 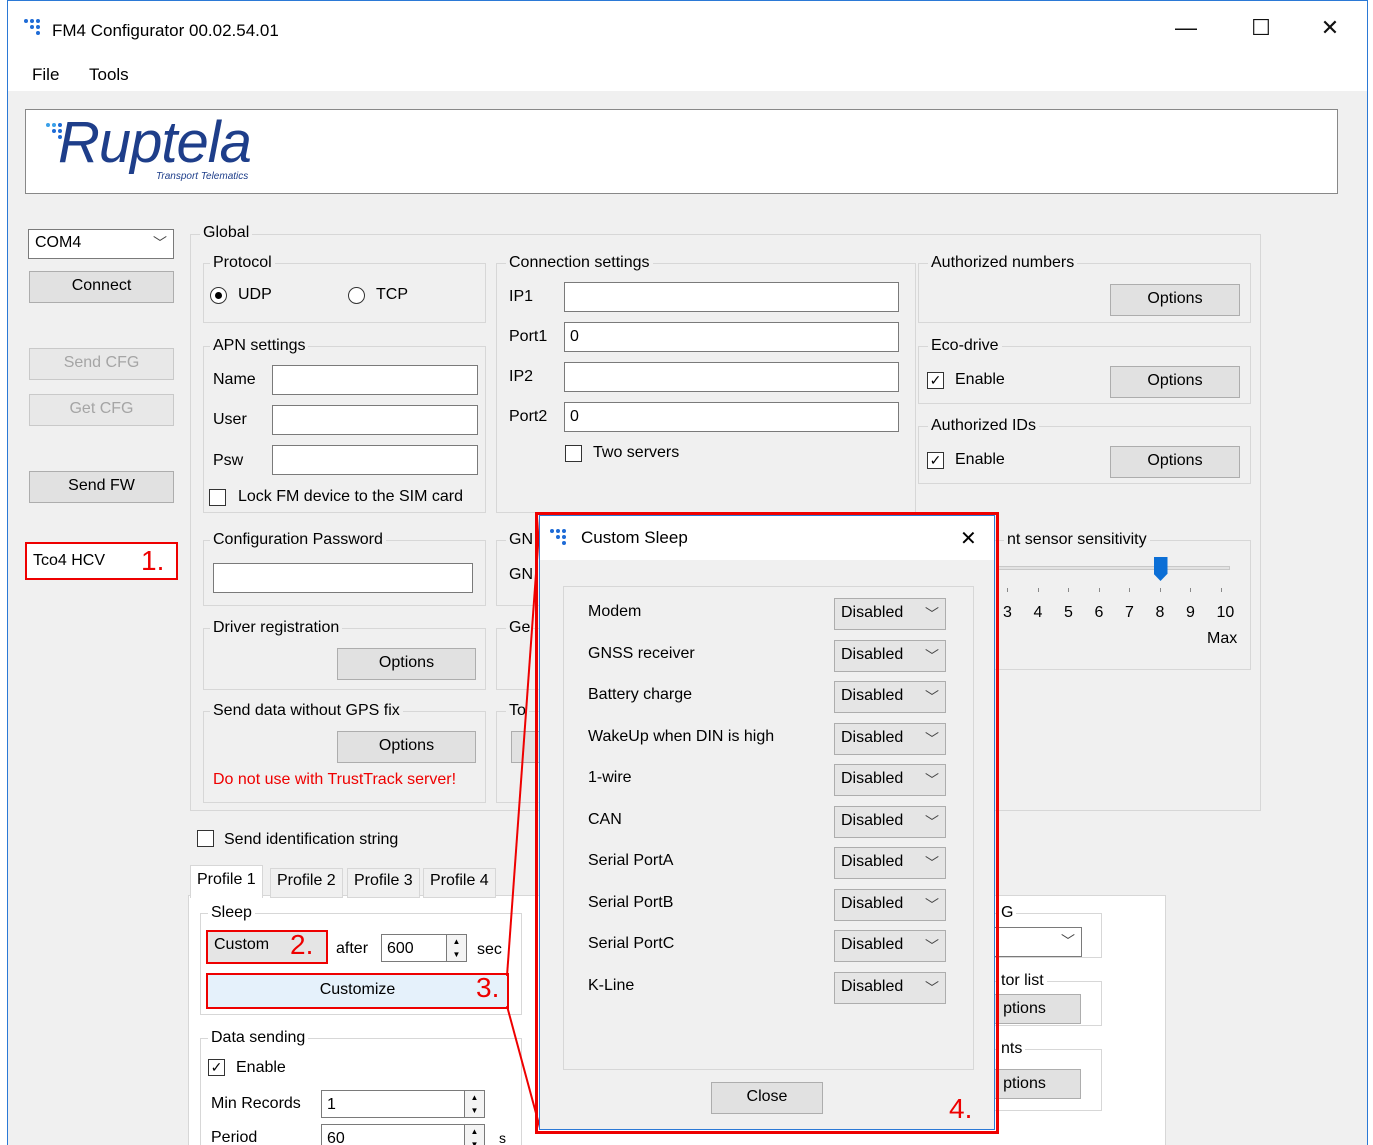 What do you see at coordinates (615, 611) in the screenshot?
I see `sleep-option-label: Modem` at bounding box center [615, 611].